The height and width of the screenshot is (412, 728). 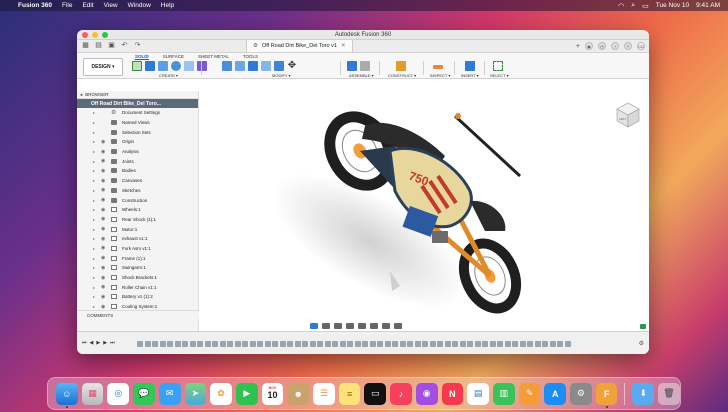 What do you see at coordinates (111, 46) in the screenshot?
I see `save-icon: ▣` at bounding box center [111, 46].